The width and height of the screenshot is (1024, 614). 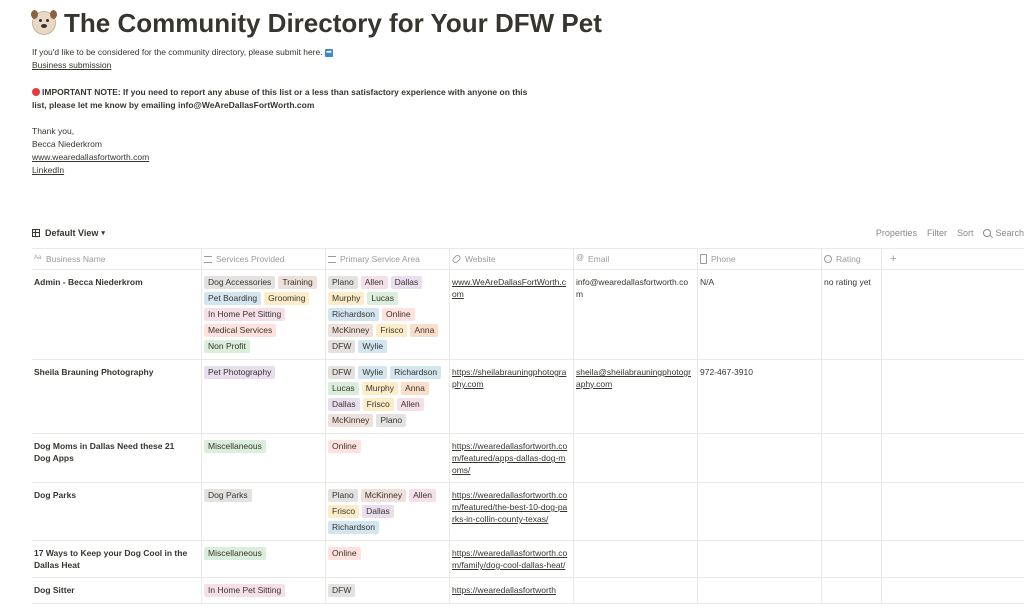 What do you see at coordinates (53, 131) in the screenshot?
I see `thanks-text: Thank you,` at bounding box center [53, 131].